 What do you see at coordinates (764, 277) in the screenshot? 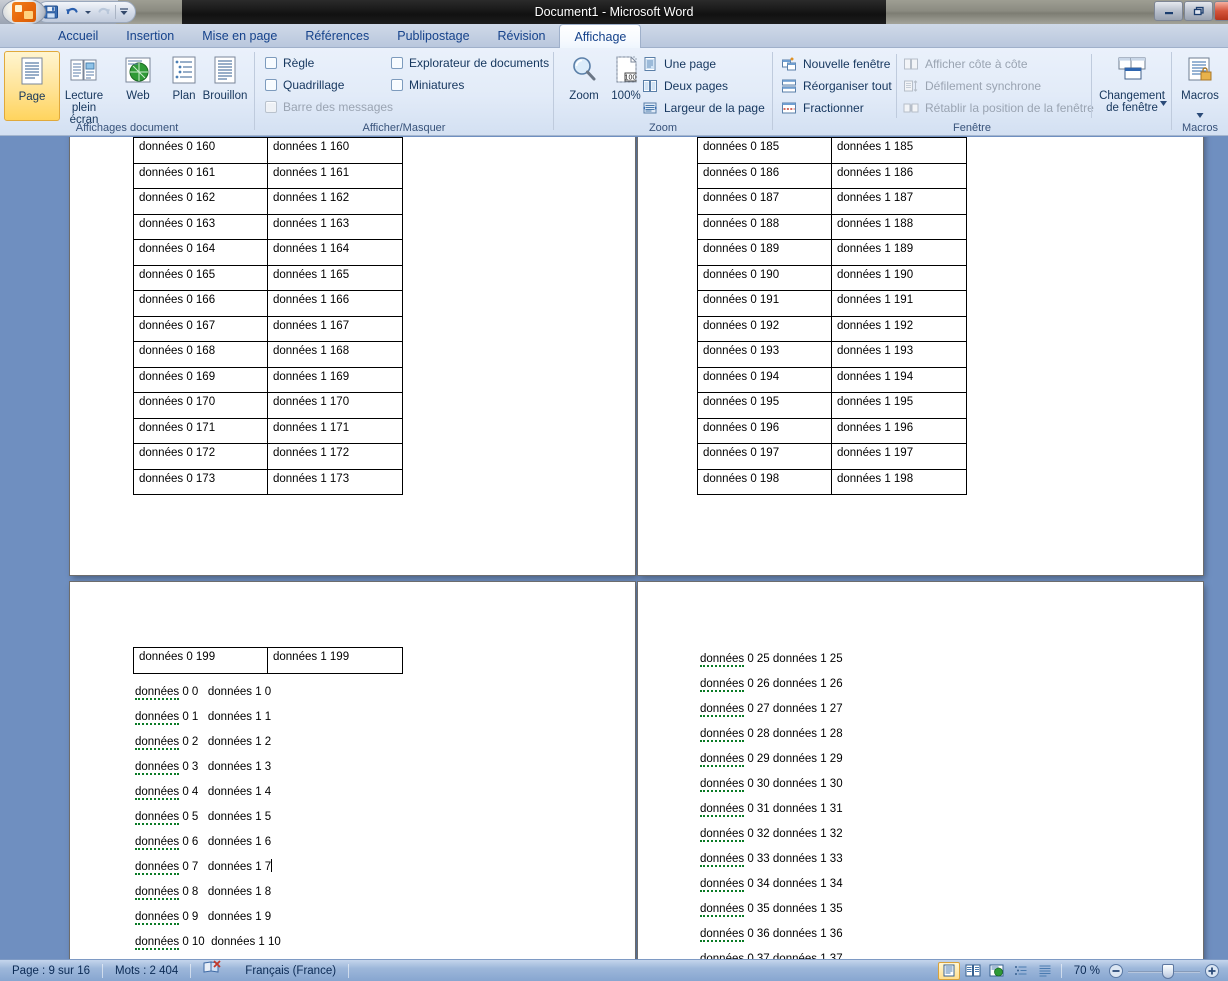
I see `table-cell-col1: données 0 190` at bounding box center [764, 277].